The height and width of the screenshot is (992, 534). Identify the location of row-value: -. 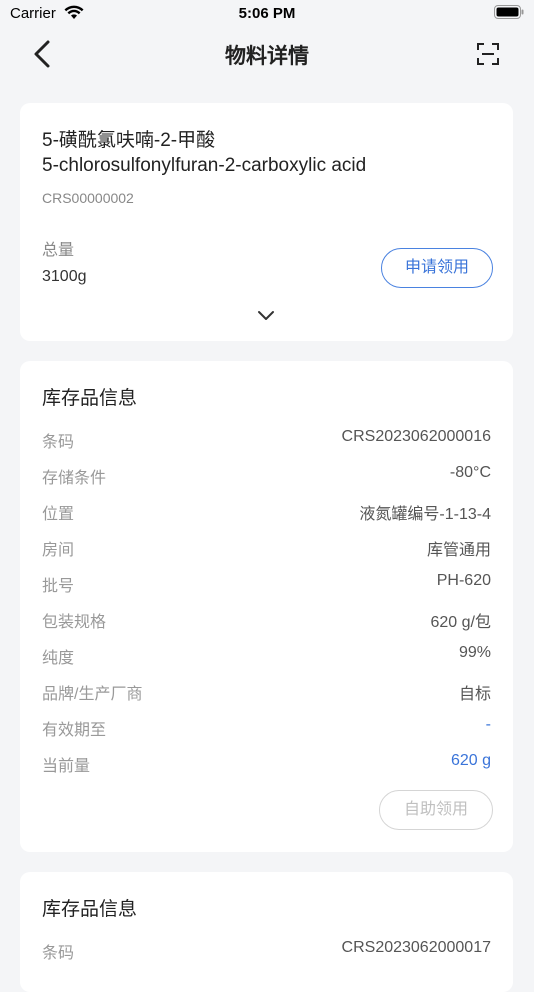
(488, 724).